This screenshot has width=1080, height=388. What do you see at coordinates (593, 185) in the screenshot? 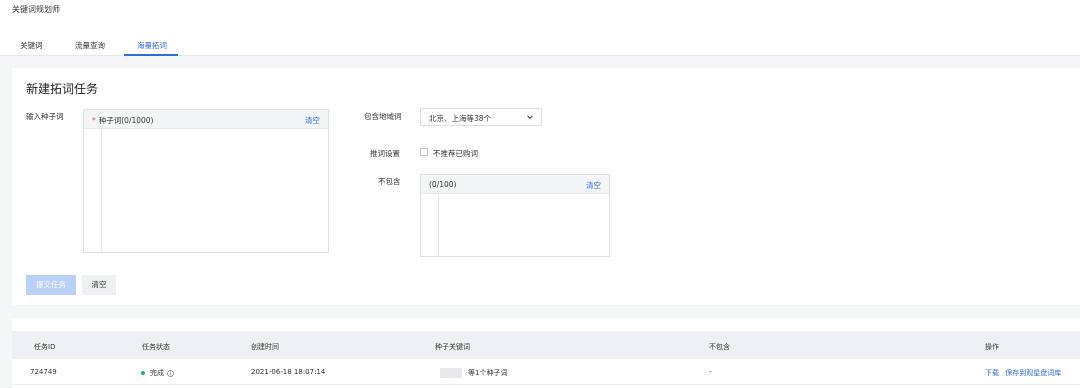
I see `exclude-clear-button: 清空` at bounding box center [593, 185].